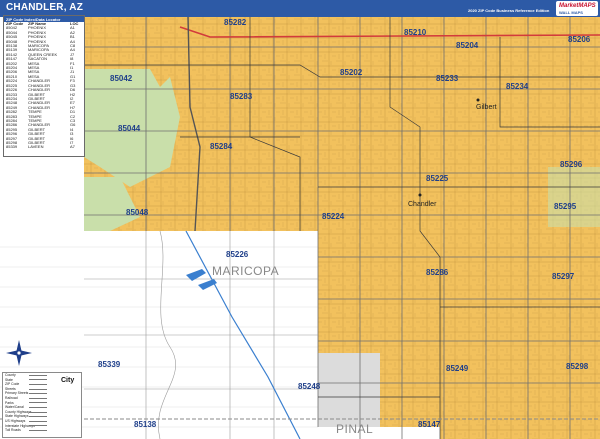 This screenshot has width=600, height=439. What do you see at coordinates (19, 353) in the screenshot?
I see `compass-rose-icon` at bounding box center [19, 353].